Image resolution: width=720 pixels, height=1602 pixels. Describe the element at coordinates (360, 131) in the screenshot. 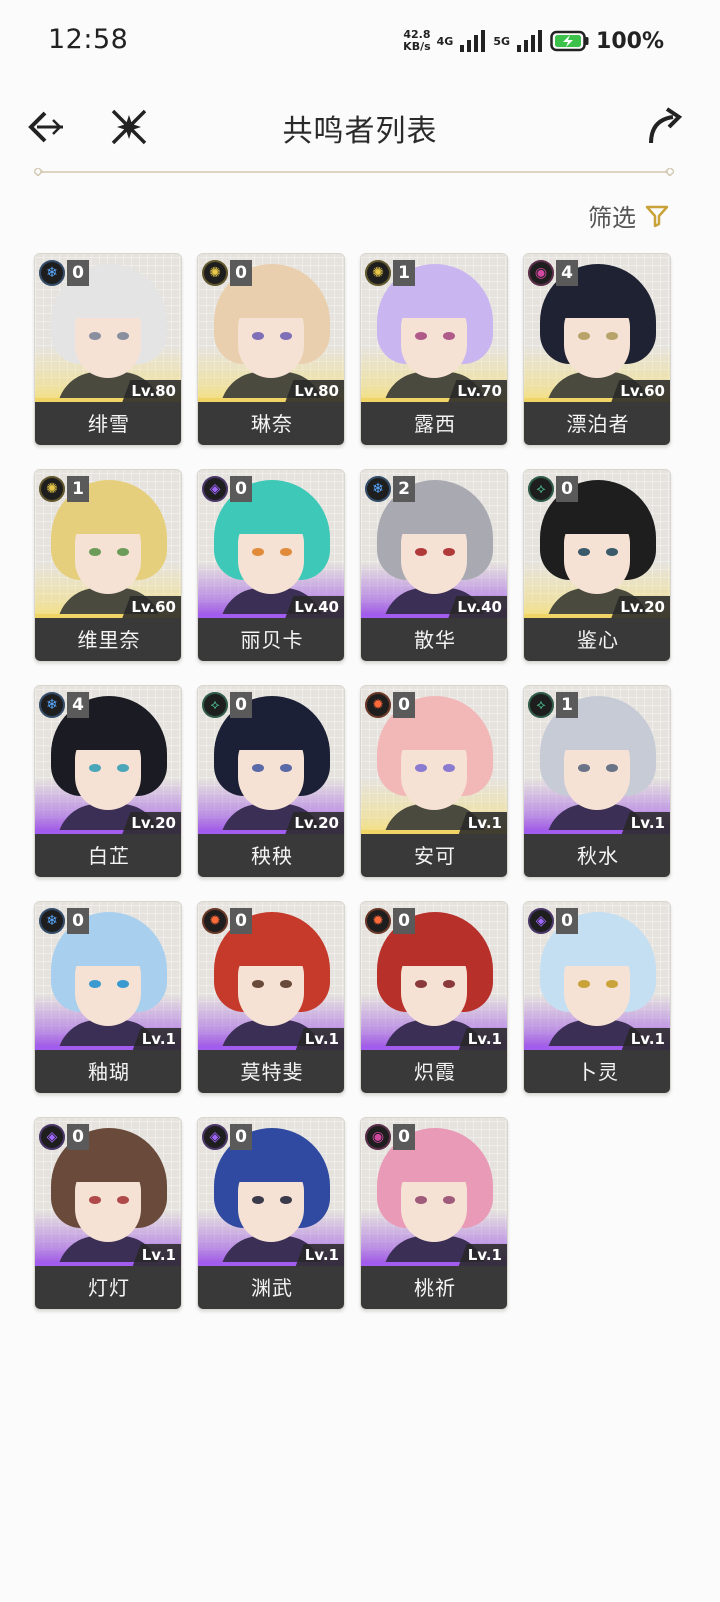

I see `page-title: 共鸣者列表` at that location.